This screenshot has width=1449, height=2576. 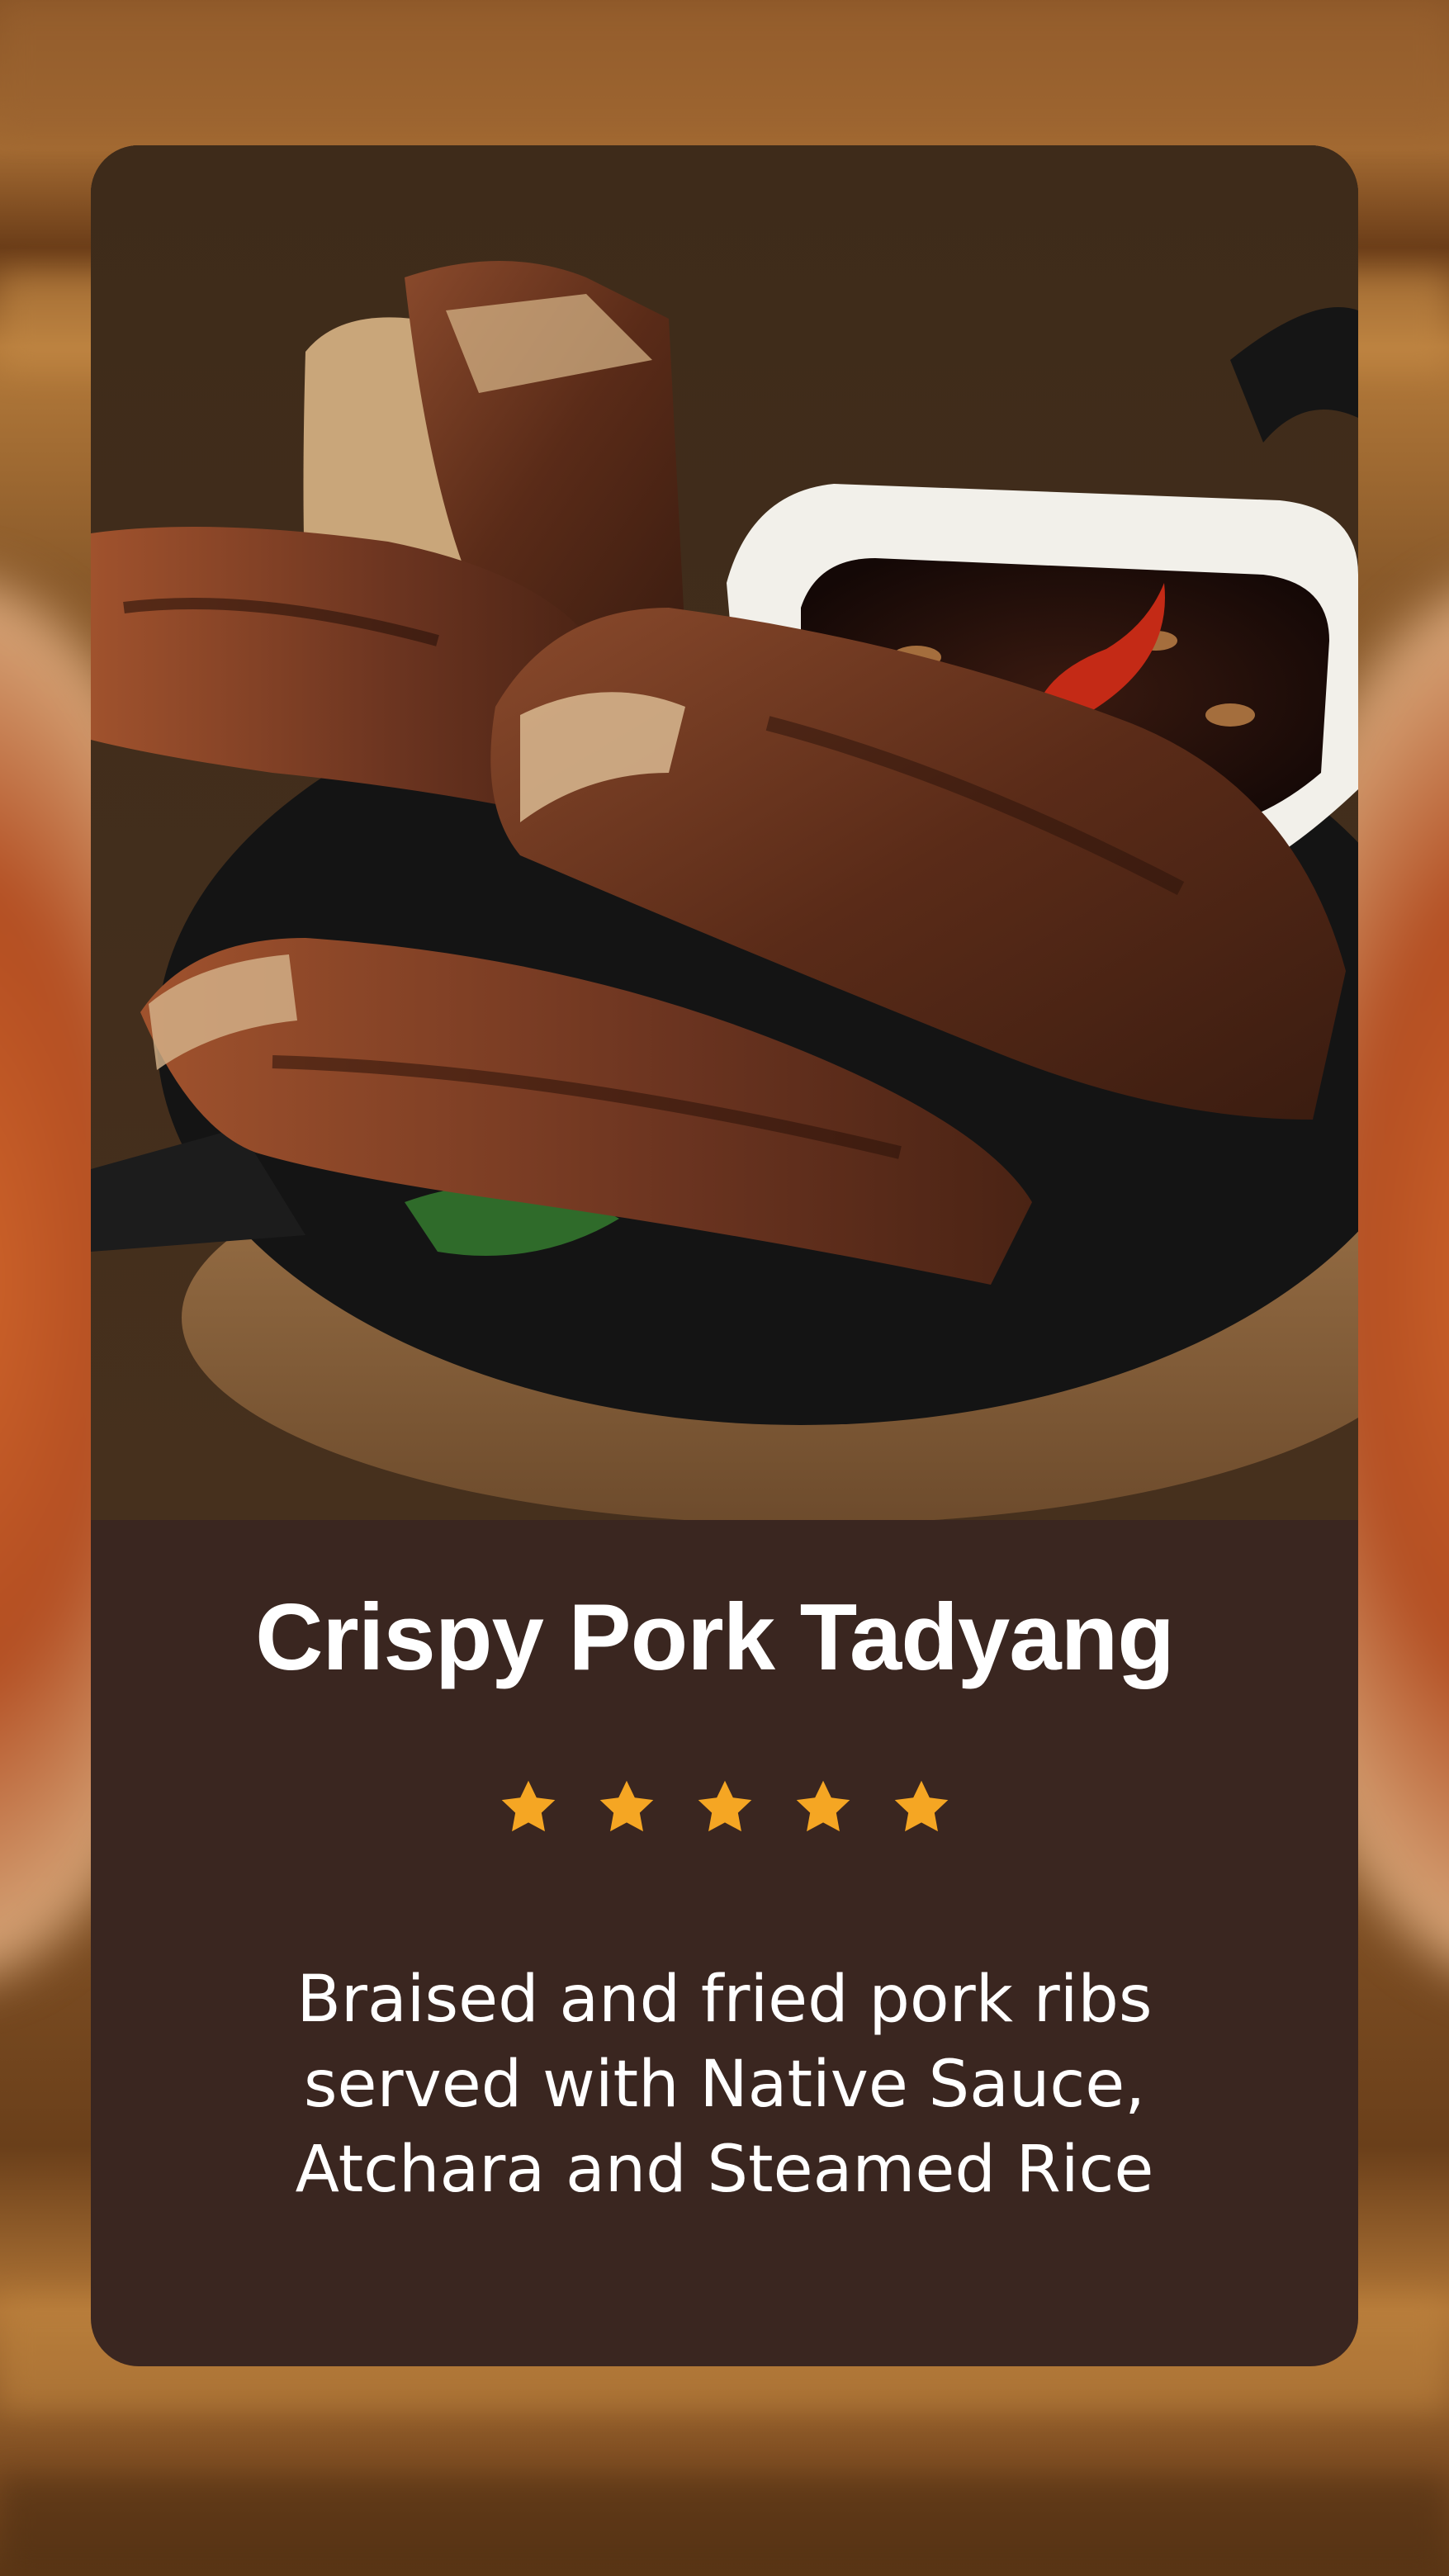 What do you see at coordinates (715, 1637) in the screenshot?
I see `dish-title: Crispy Pork Tadyang` at bounding box center [715, 1637].